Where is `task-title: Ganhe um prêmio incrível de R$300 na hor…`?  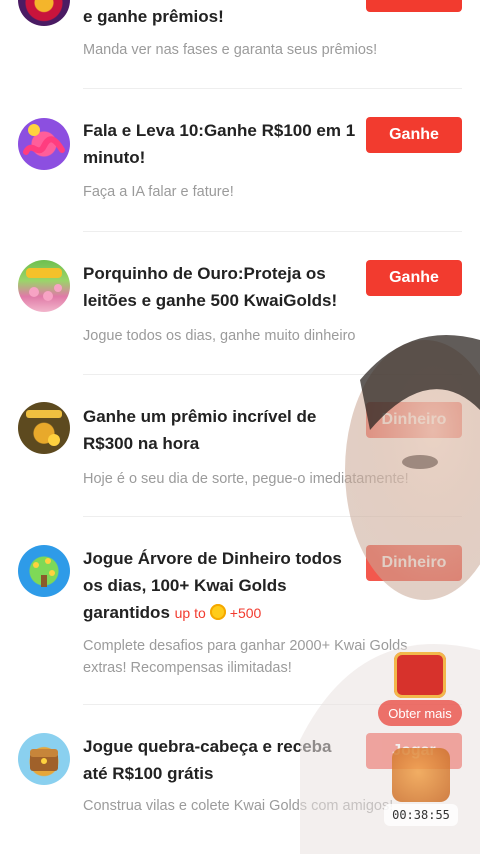
task-title: Ganhe um prêmio incrível de R$300 na hor… is located at coordinates (200, 430).